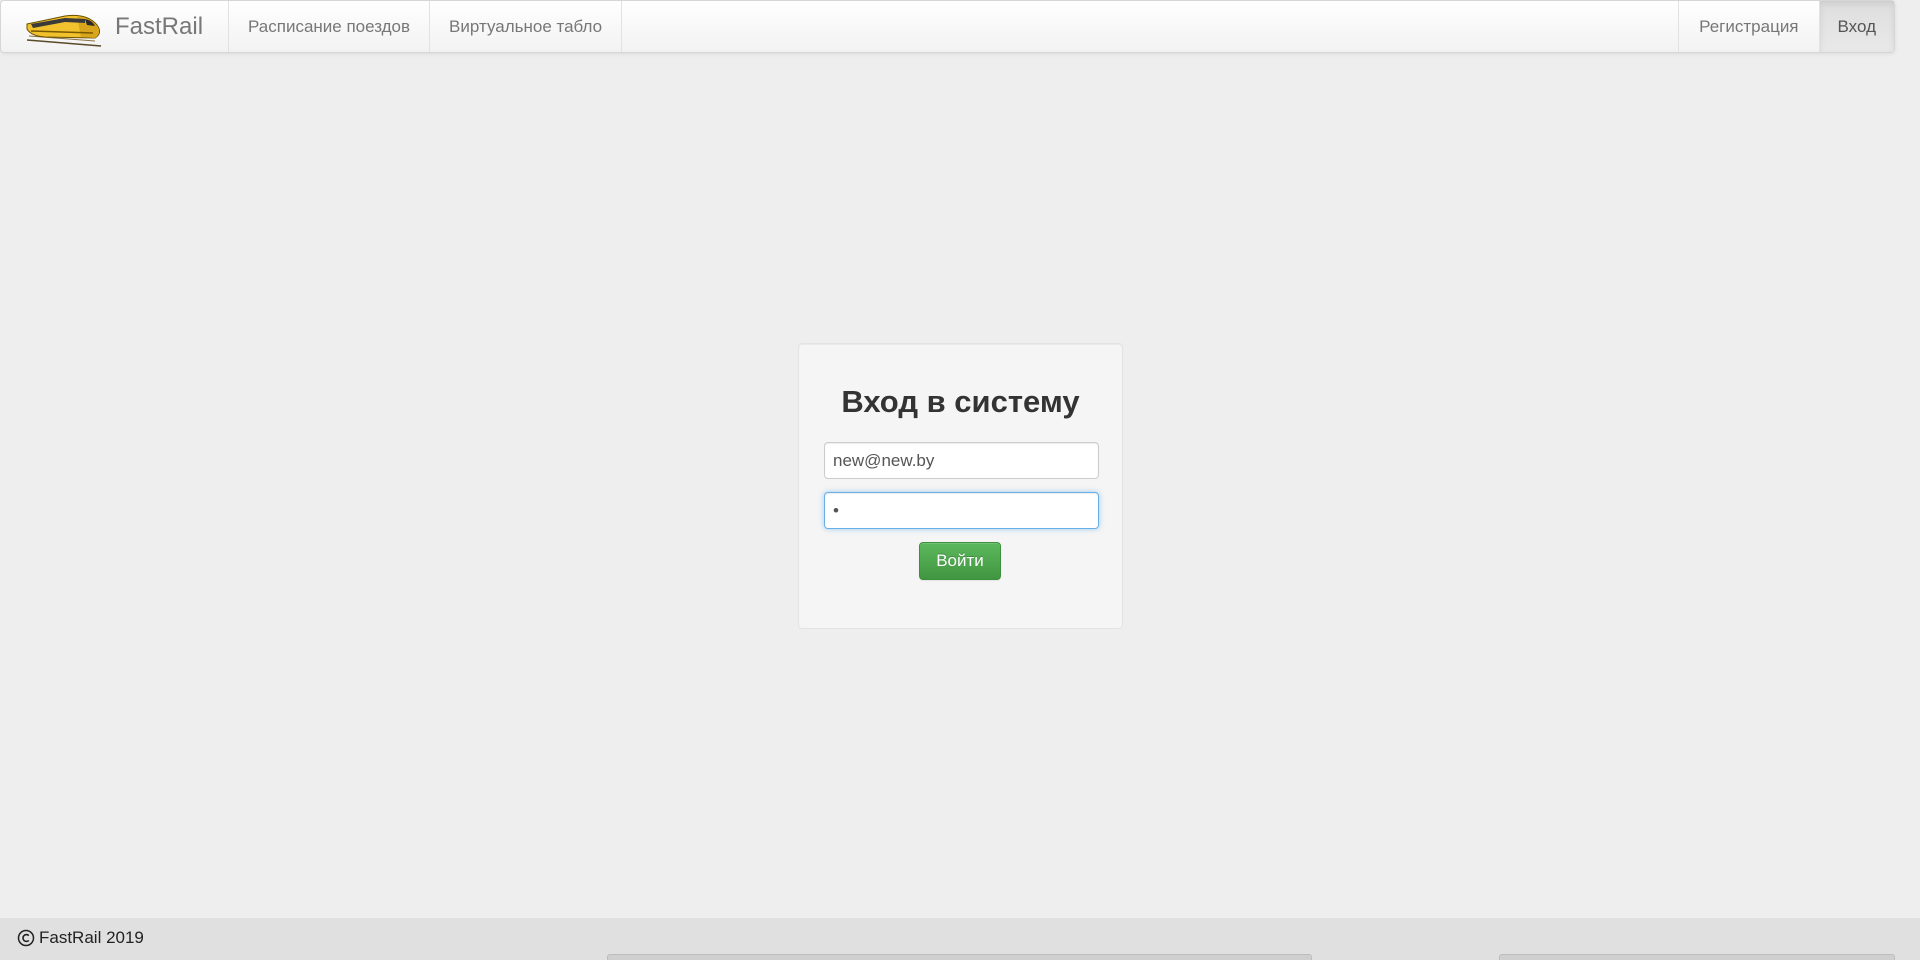  Describe the element at coordinates (330, 26) in the screenshot. I see `nav-link-train-schedule: Расписание поездов` at that location.